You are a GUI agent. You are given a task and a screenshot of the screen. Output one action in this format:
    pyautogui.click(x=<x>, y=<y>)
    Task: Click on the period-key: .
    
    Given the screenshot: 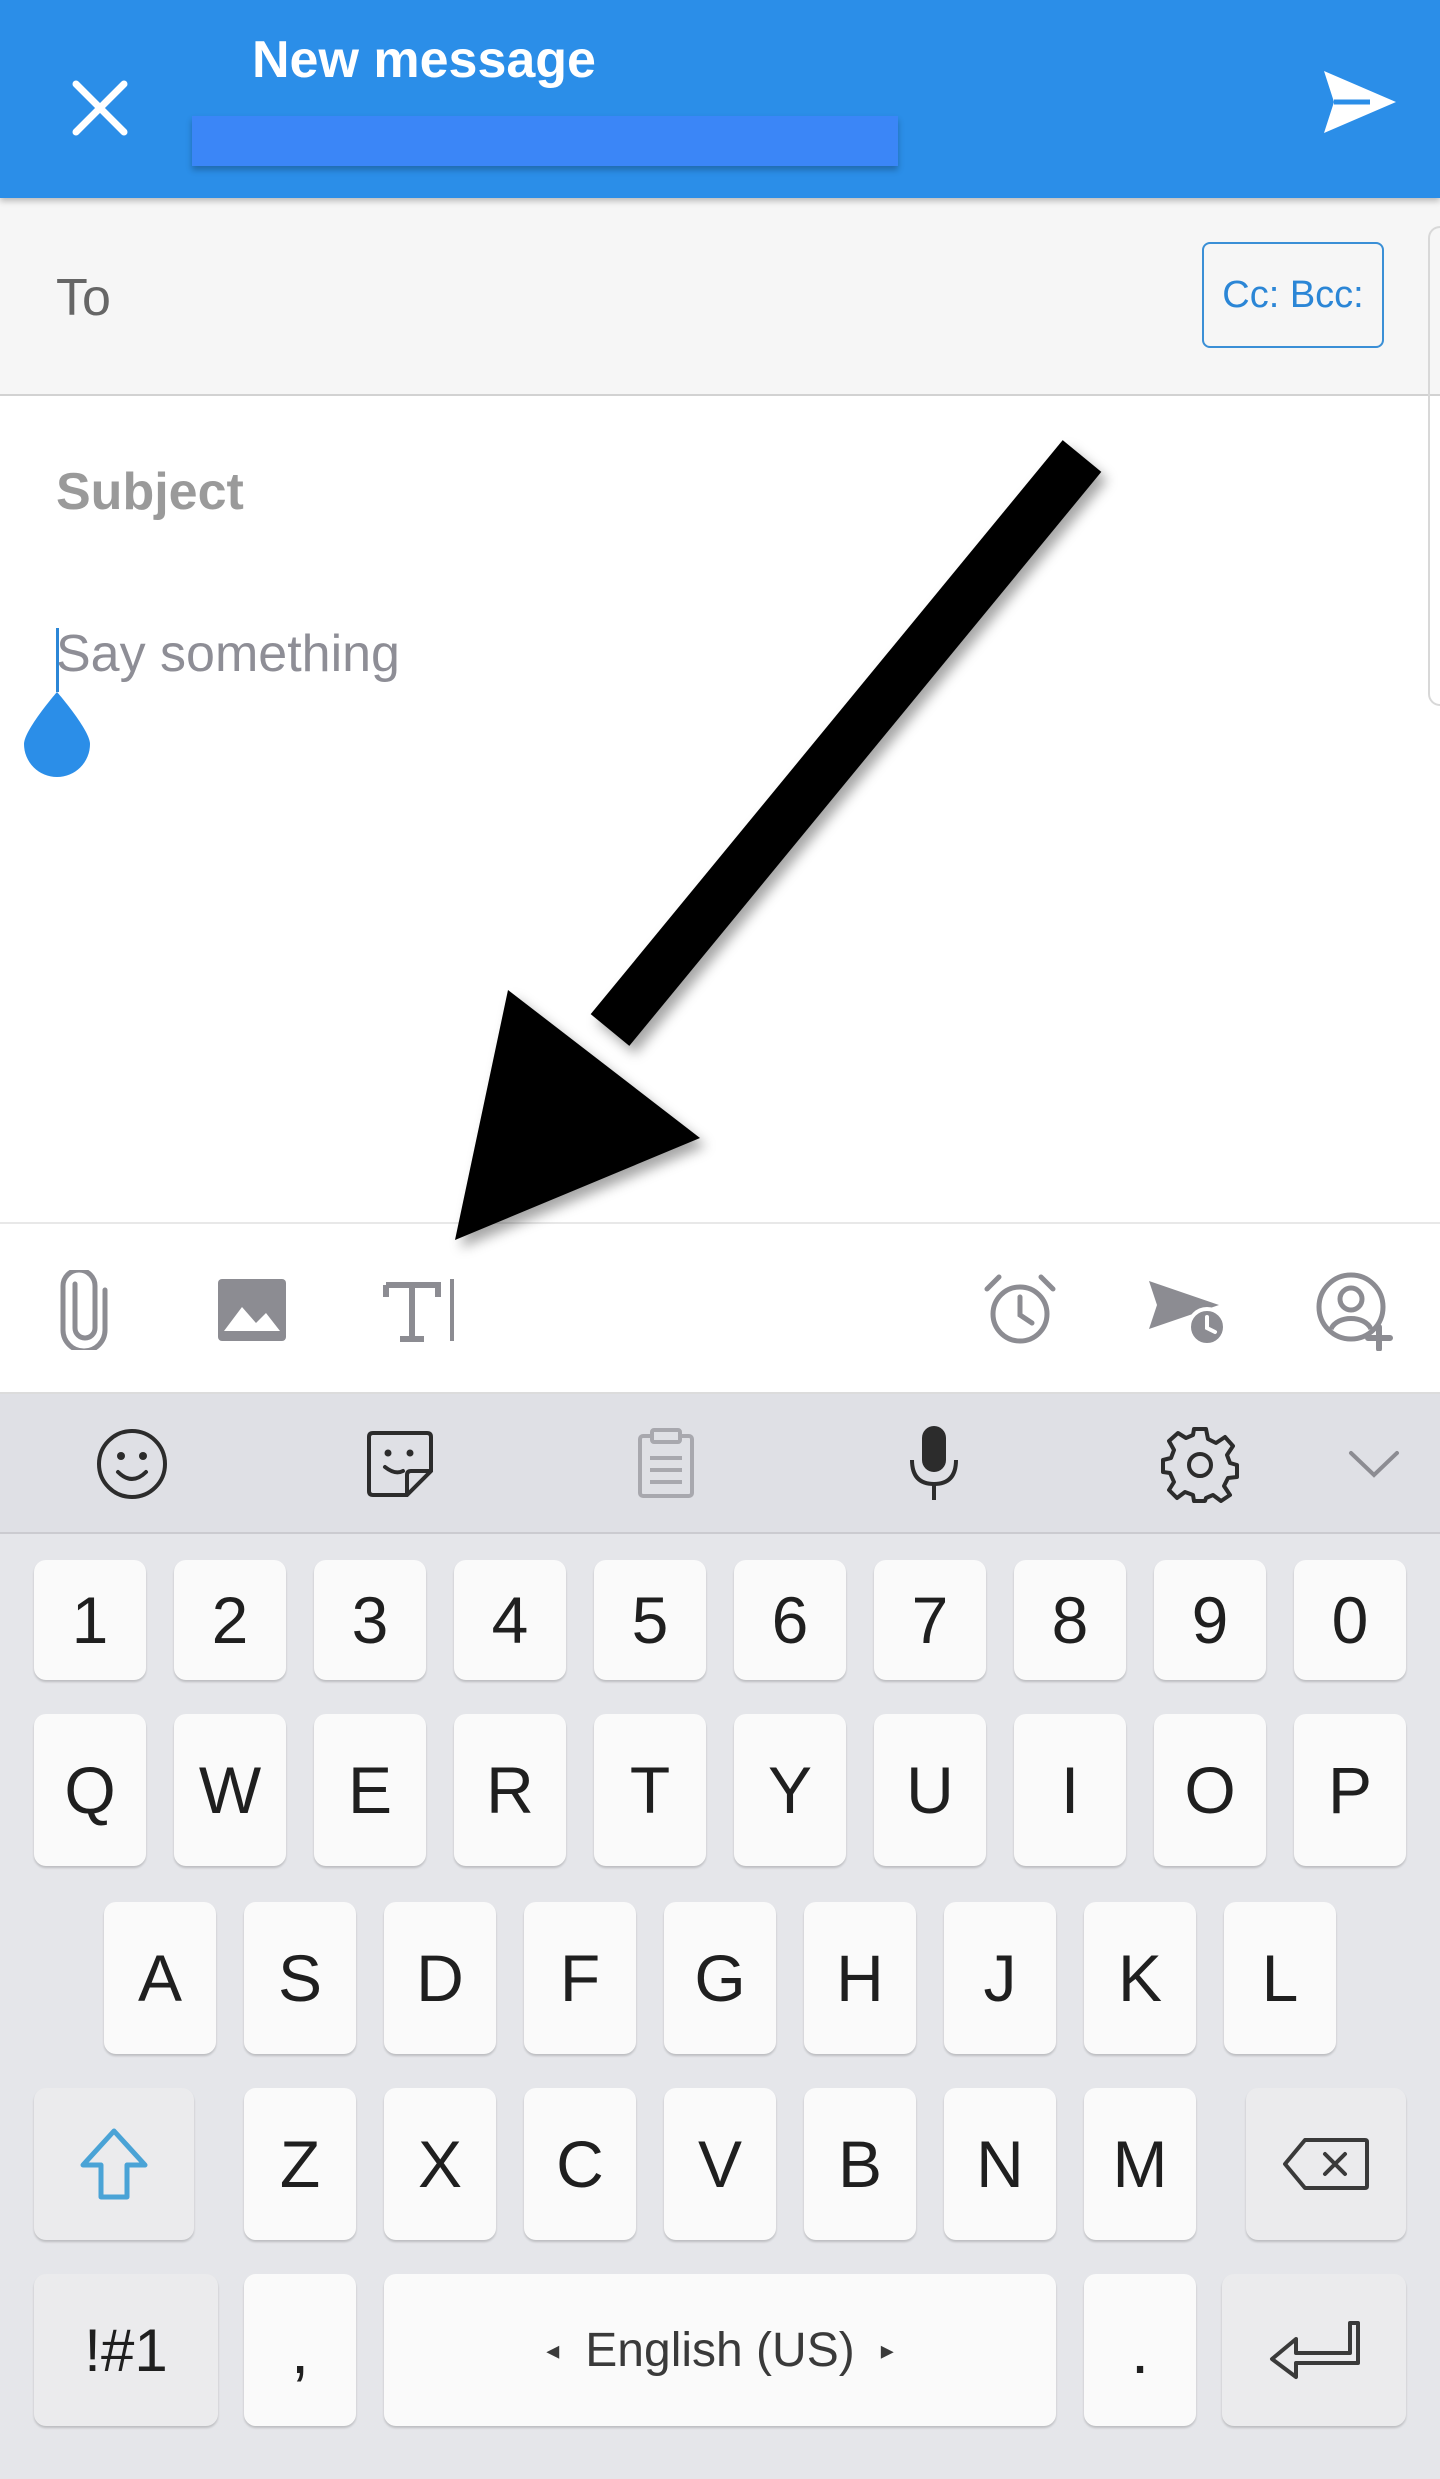 What is the action you would take?
    pyautogui.click(x=1140, y=2350)
    